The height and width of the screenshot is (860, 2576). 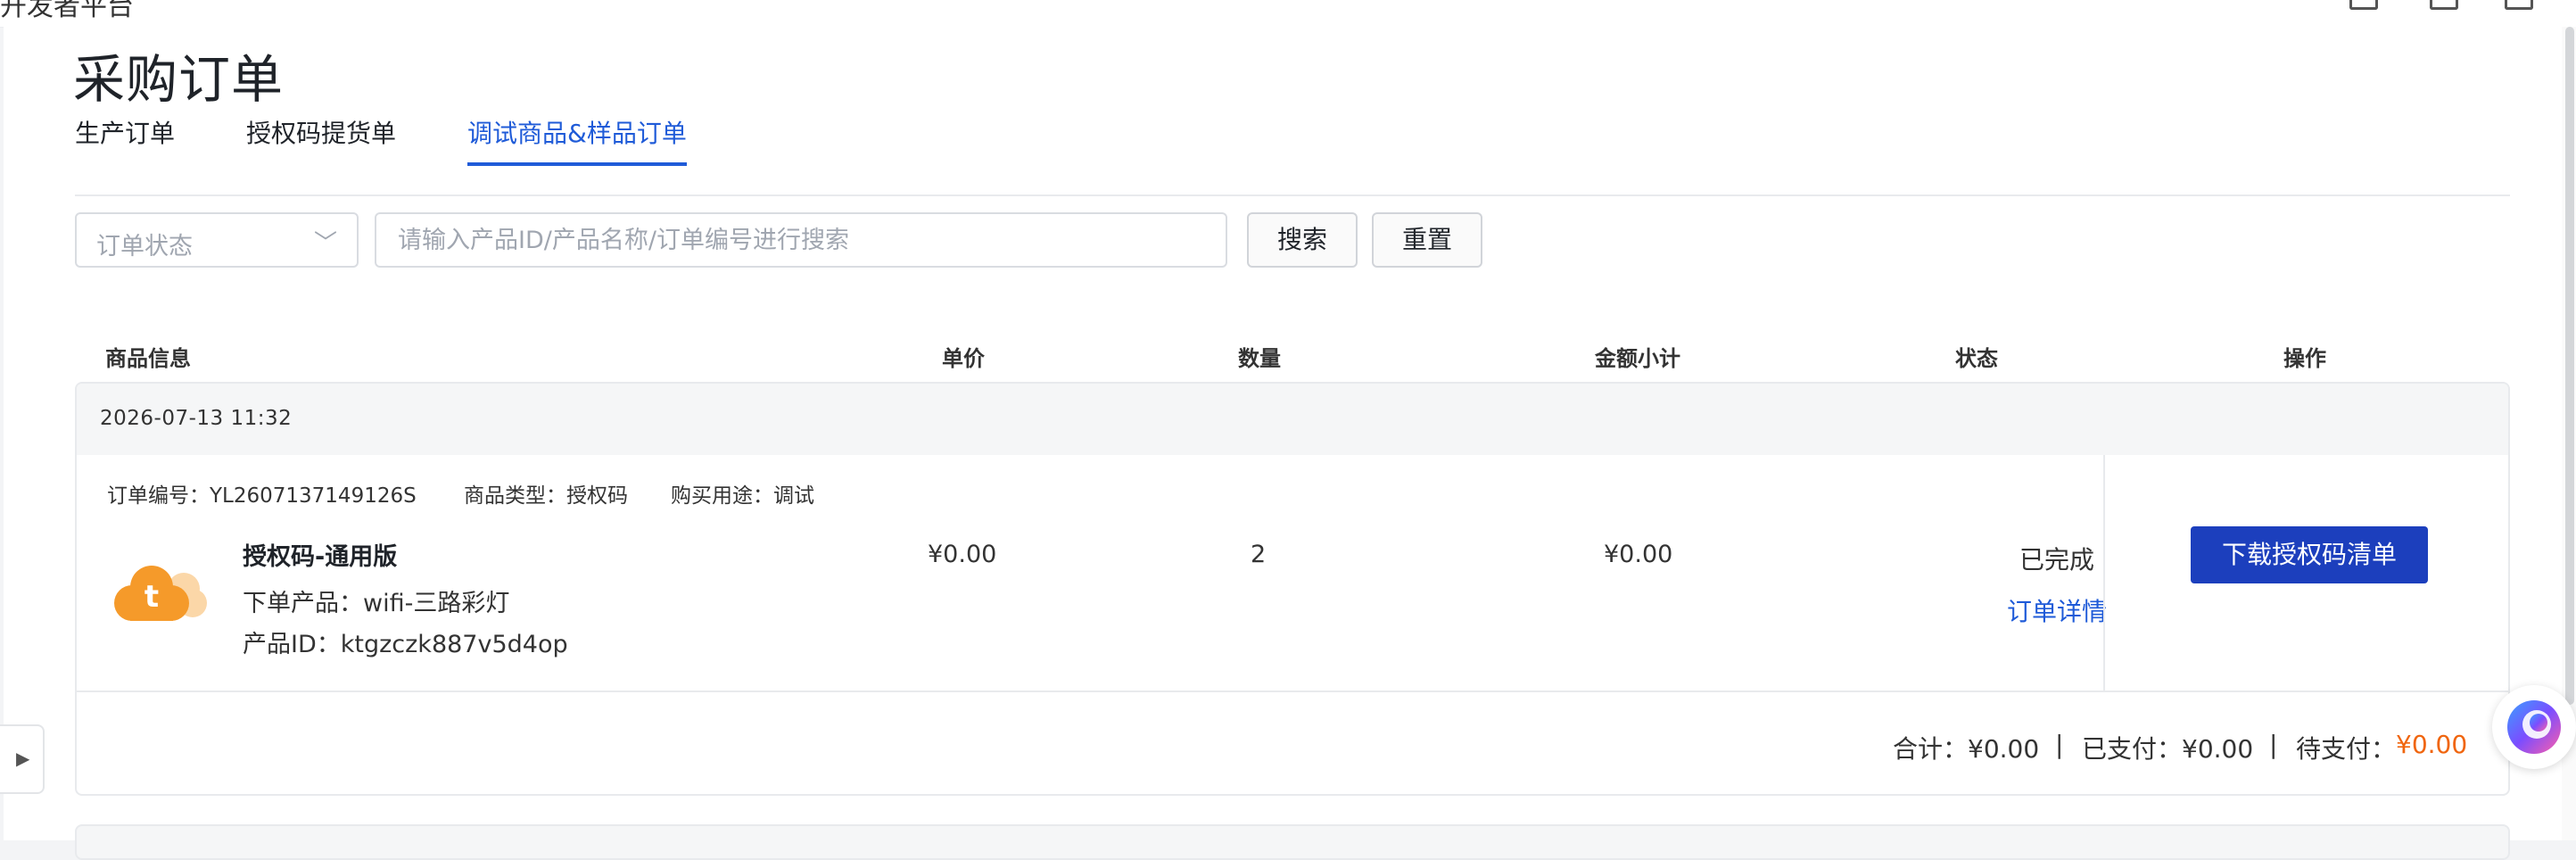 I want to click on order-detail-link: 订单详情, so click(x=2057, y=610).